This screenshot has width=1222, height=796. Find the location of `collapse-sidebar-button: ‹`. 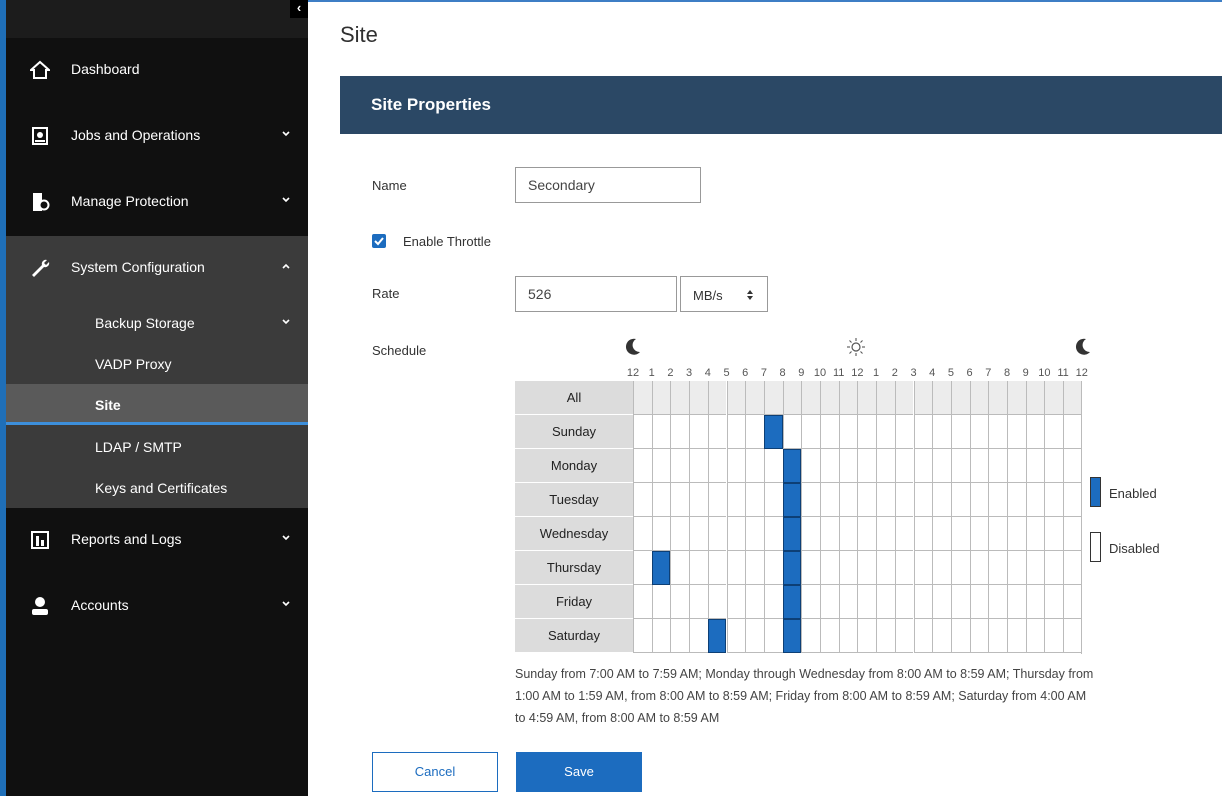

collapse-sidebar-button: ‹ is located at coordinates (299, 9).